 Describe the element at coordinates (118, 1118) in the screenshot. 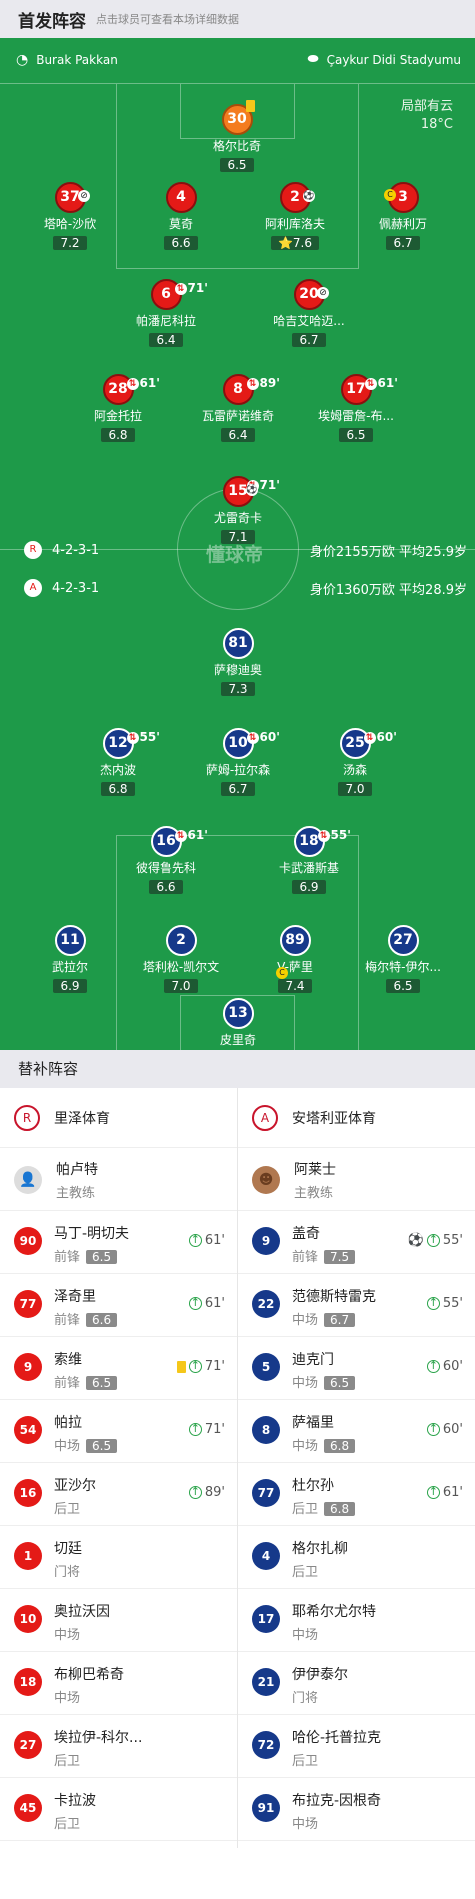

I see `home-bench-team: R 里泽体育` at that location.